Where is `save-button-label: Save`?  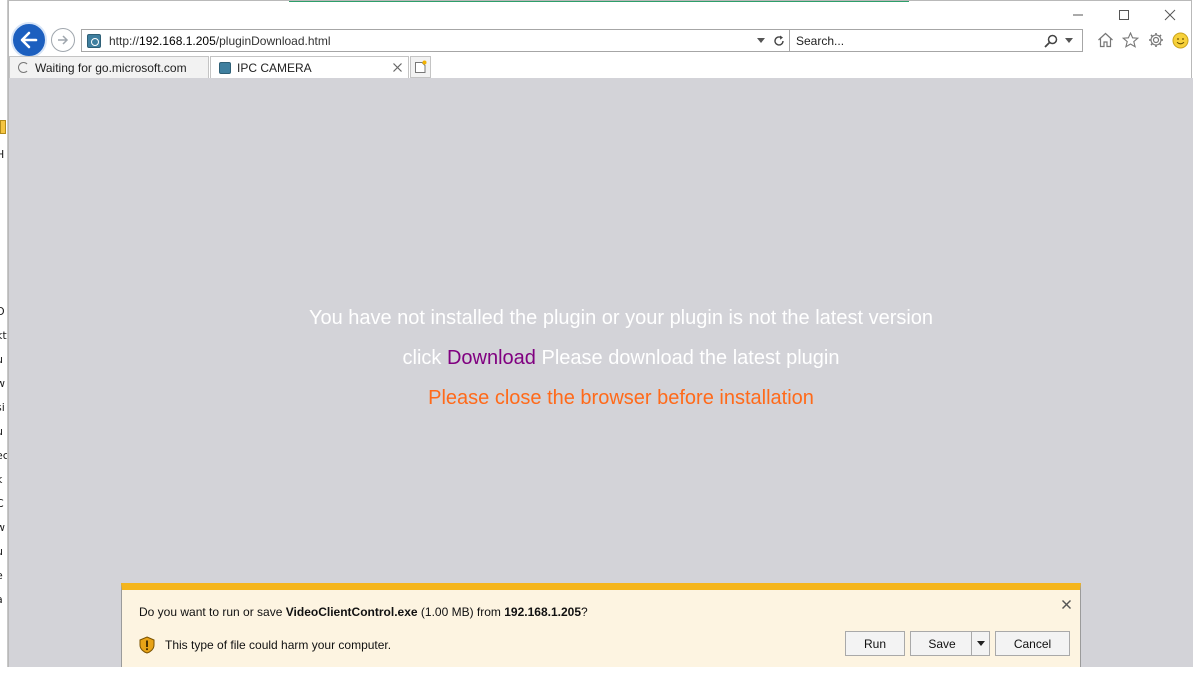 save-button-label: Save is located at coordinates (942, 643).